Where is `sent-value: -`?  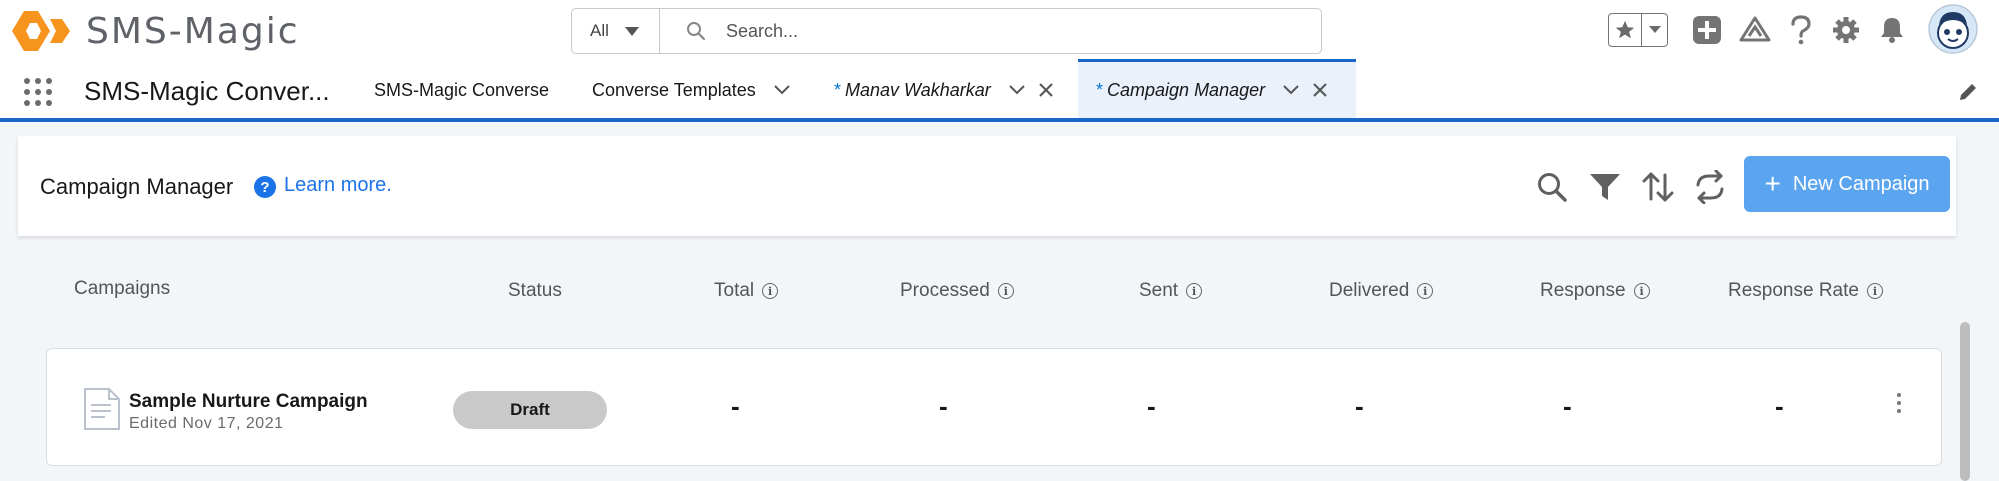 sent-value: - is located at coordinates (1151, 406).